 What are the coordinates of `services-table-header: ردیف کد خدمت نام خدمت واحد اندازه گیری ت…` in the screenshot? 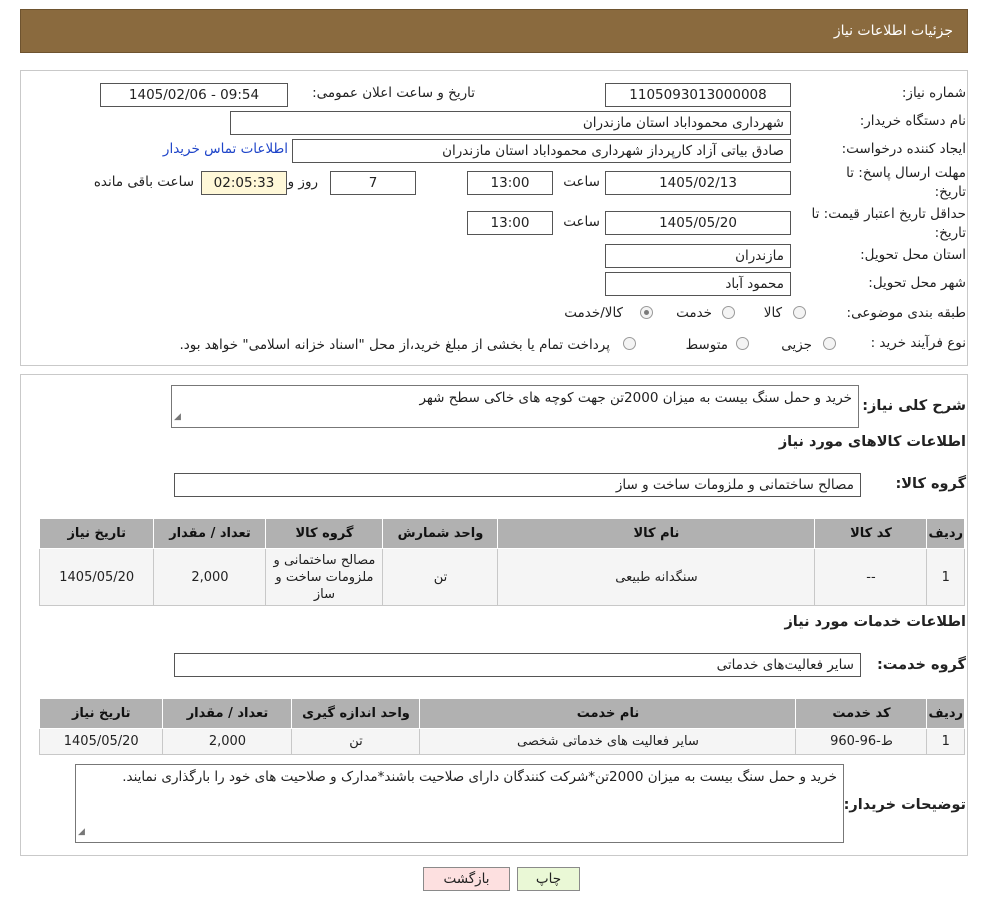 It's located at (501, 713).